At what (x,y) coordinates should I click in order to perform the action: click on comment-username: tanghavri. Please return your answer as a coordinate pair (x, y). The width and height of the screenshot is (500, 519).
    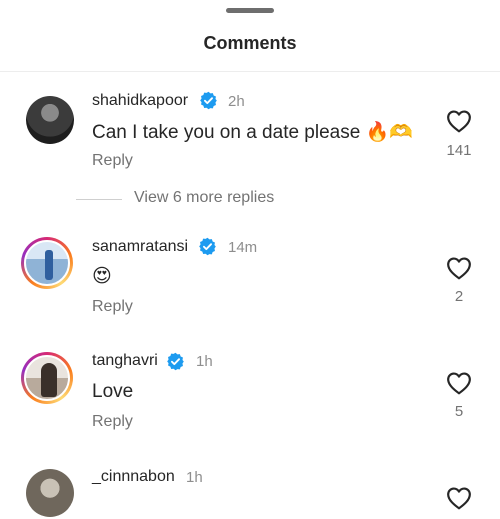
    Looking at the image, I should click on (125, 361).